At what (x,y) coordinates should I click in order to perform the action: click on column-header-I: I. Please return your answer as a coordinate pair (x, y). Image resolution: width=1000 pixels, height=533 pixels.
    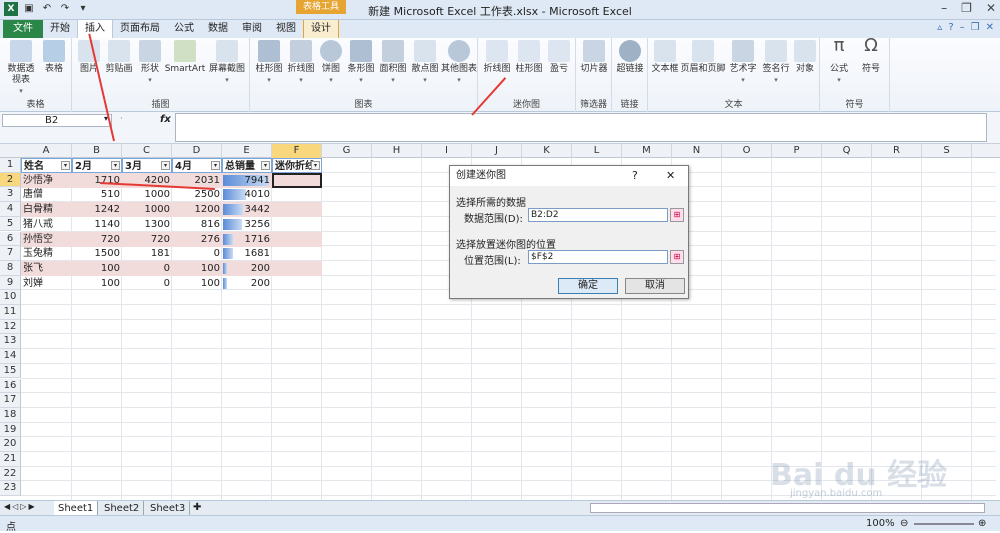
    Looking at the image, I should click on (447, 151).